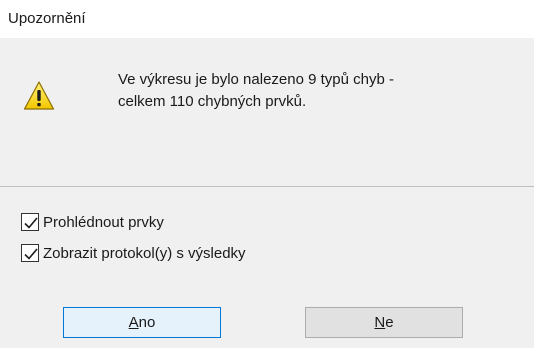 This screenshot has width=534, height=348. I want to click on option-show-protocol: Zobrazit protokol(y) s výsledky, so click(133, 253).